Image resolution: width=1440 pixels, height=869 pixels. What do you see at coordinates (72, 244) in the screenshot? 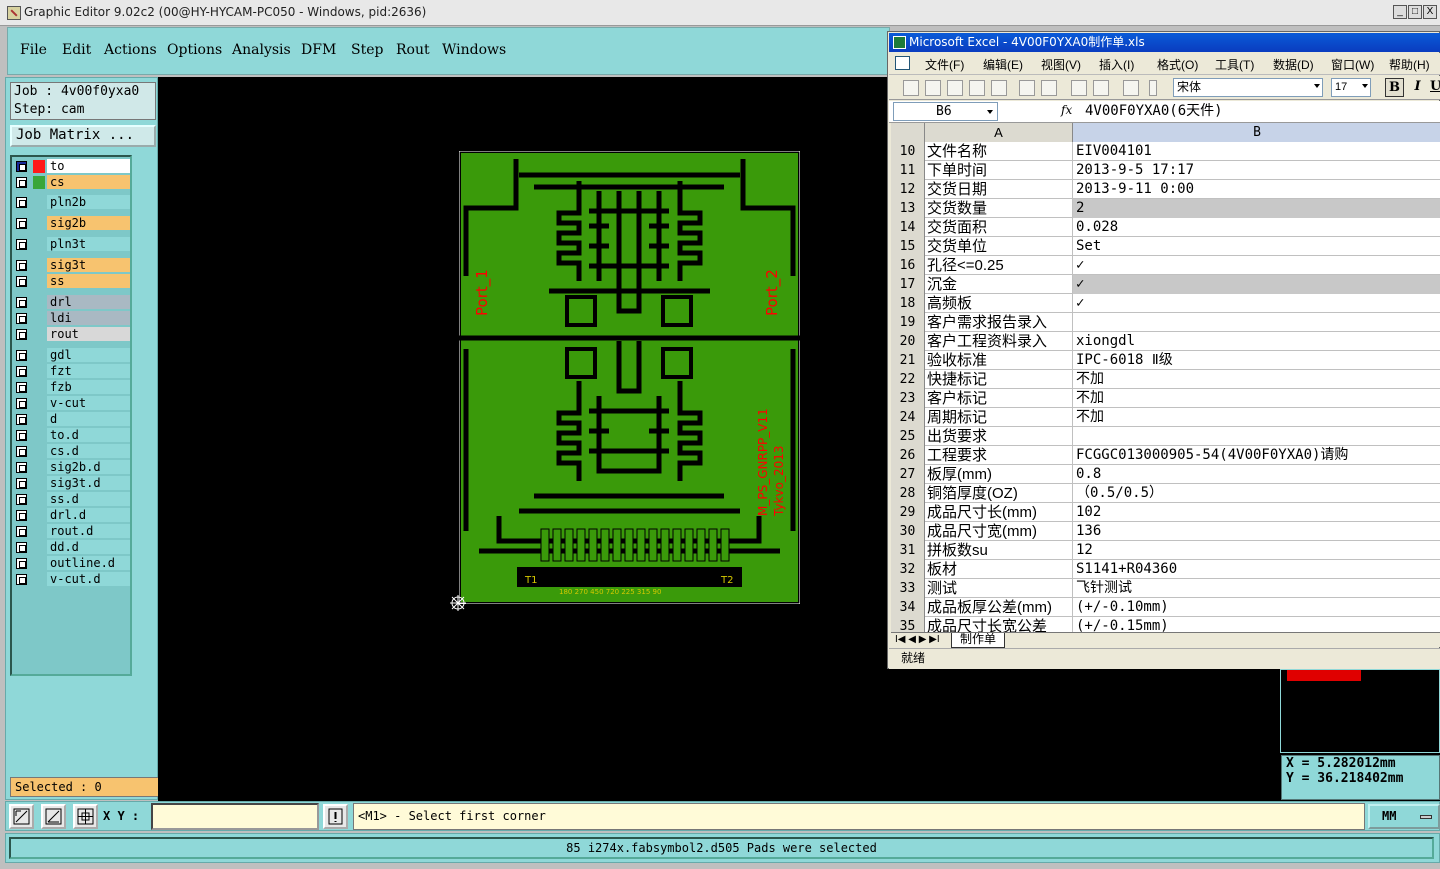
I see `layer-row-pln3t: pln3t` at bounding box center [72, 244].